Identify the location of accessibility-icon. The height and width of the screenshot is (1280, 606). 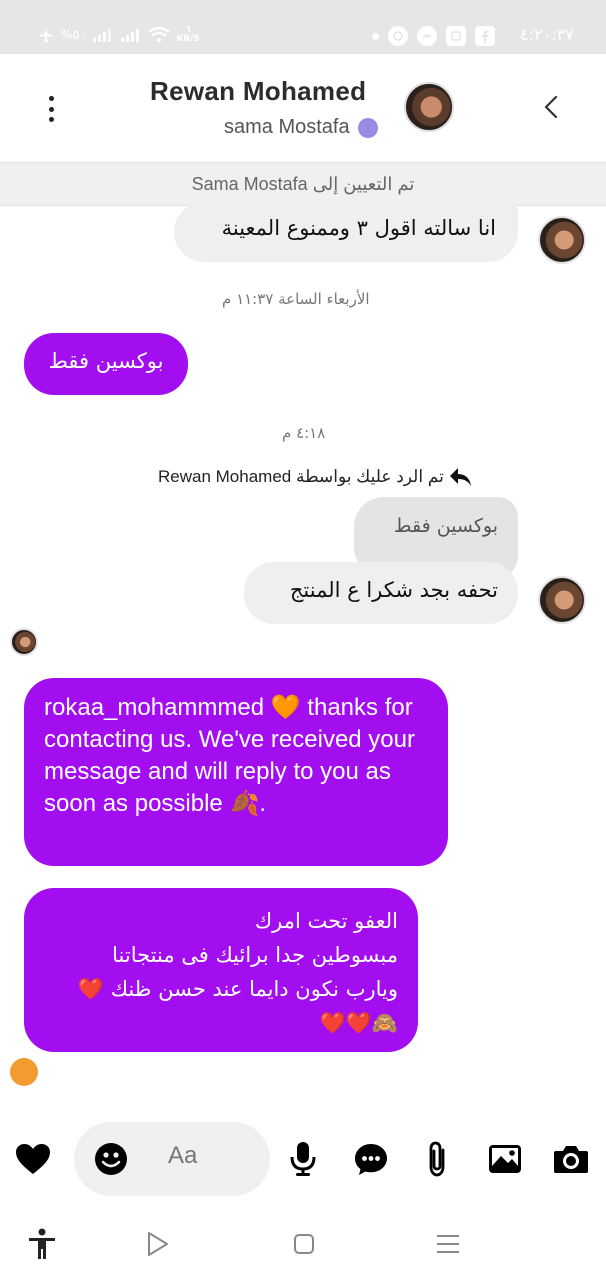
(42, 1243).